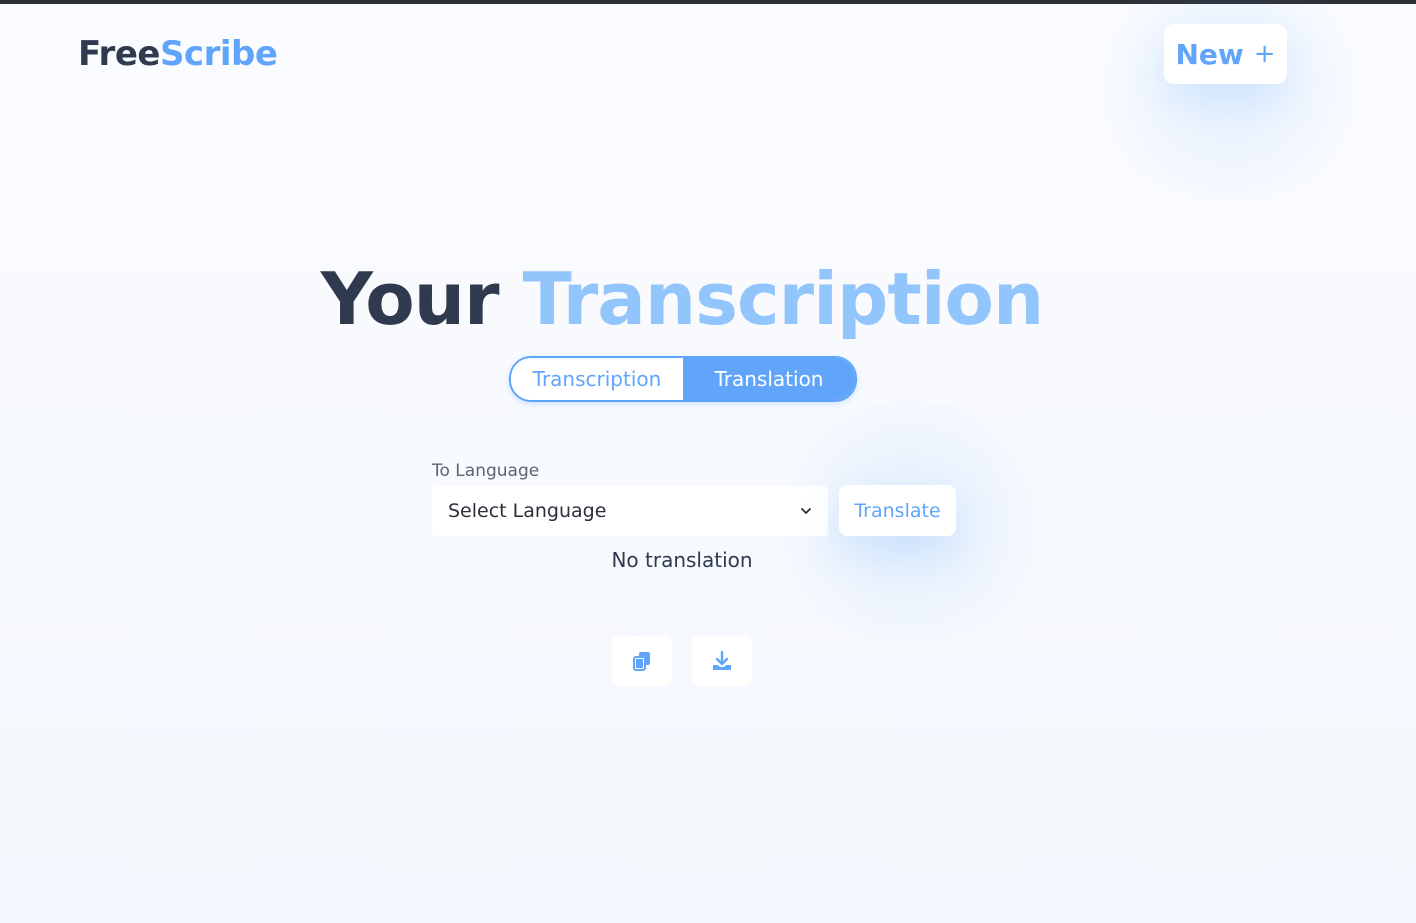  Describe the element at coordinates (897, 510) in the screenshot. I see `translate-button: Translate` at that location.